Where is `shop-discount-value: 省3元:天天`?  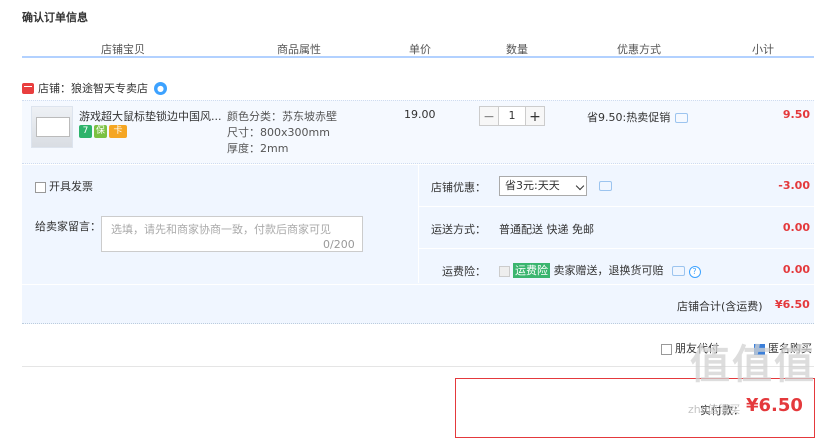
shop-discount-value: 省3元:天天 is located at coordinates (532, 185).